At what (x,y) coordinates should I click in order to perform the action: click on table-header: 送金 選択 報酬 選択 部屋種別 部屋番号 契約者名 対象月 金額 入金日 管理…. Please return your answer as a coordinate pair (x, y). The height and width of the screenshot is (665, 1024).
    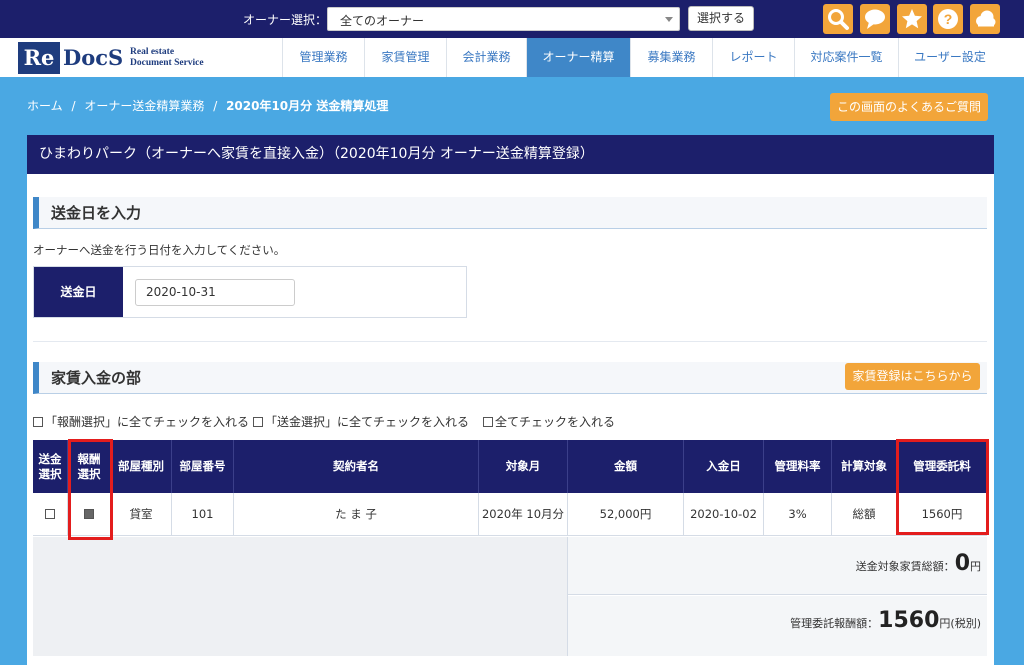
    Looking at the image, I should click on (510, 466).